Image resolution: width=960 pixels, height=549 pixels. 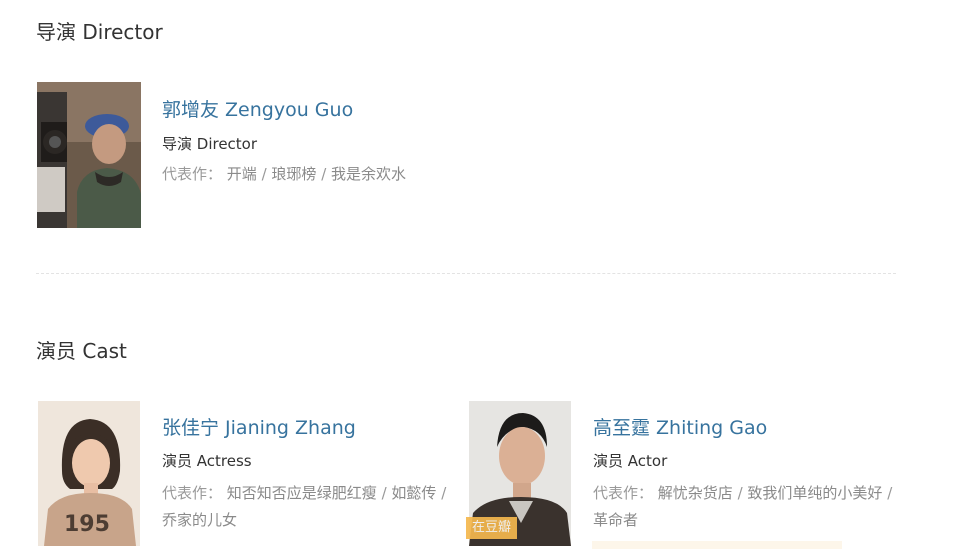 What do you see at coordinates (630, 461) in the screenshot?
I see `actor-role: 演员 Actor` at bounding box center [630, 461].